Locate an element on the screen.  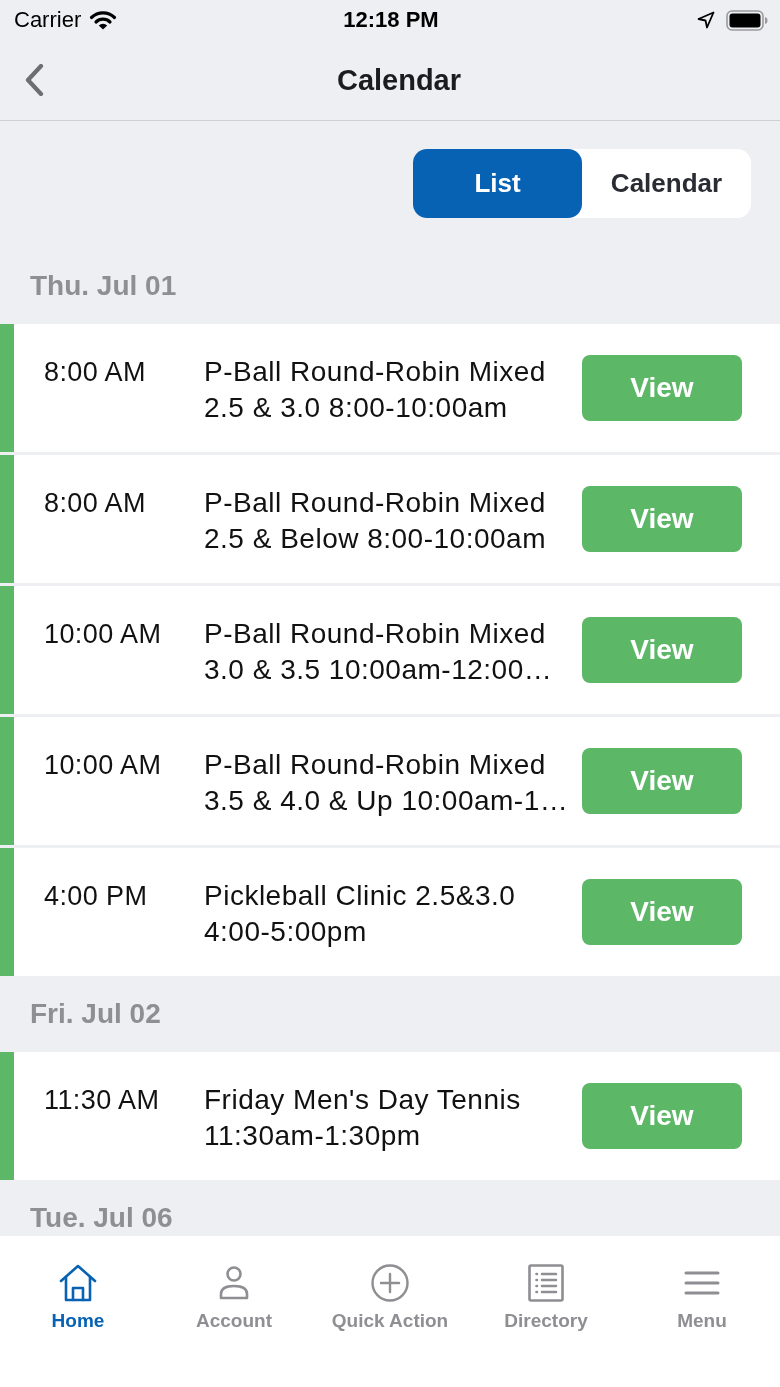
view-toggle-tab: List is located at coordinates (497, 183).